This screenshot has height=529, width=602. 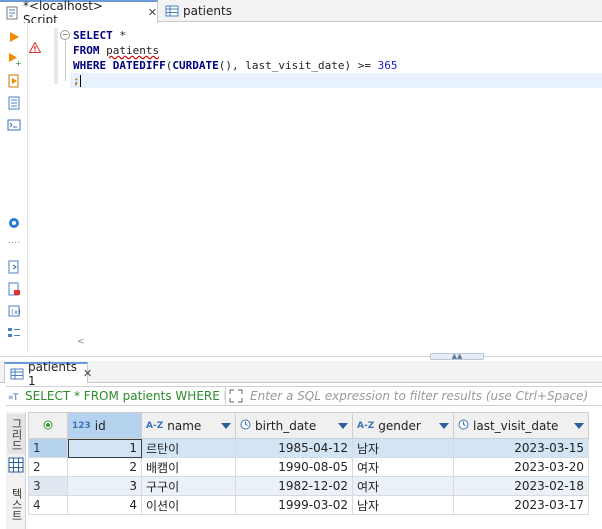 I want to click on tab-script: *<localhost> Script ✕, so click(x=79, y=13).